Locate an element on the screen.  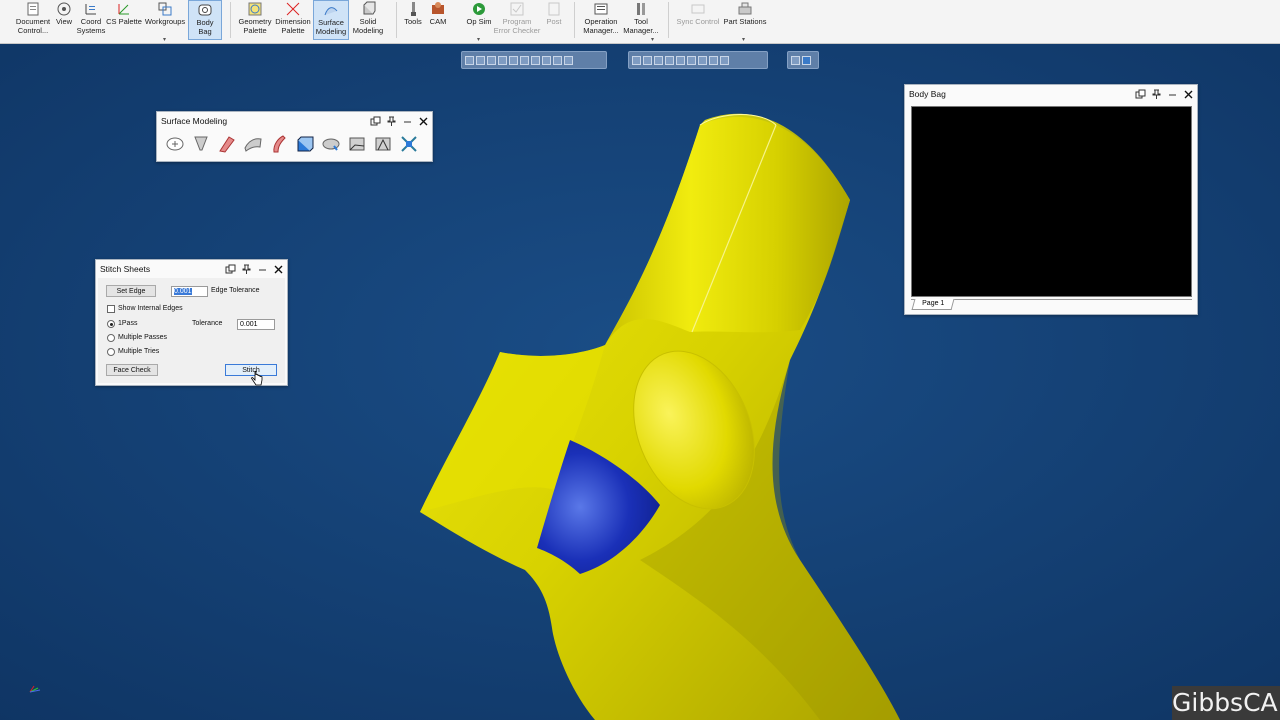
ribbon-coord-systems: Coord Systems is located at coordinates (91, 20).